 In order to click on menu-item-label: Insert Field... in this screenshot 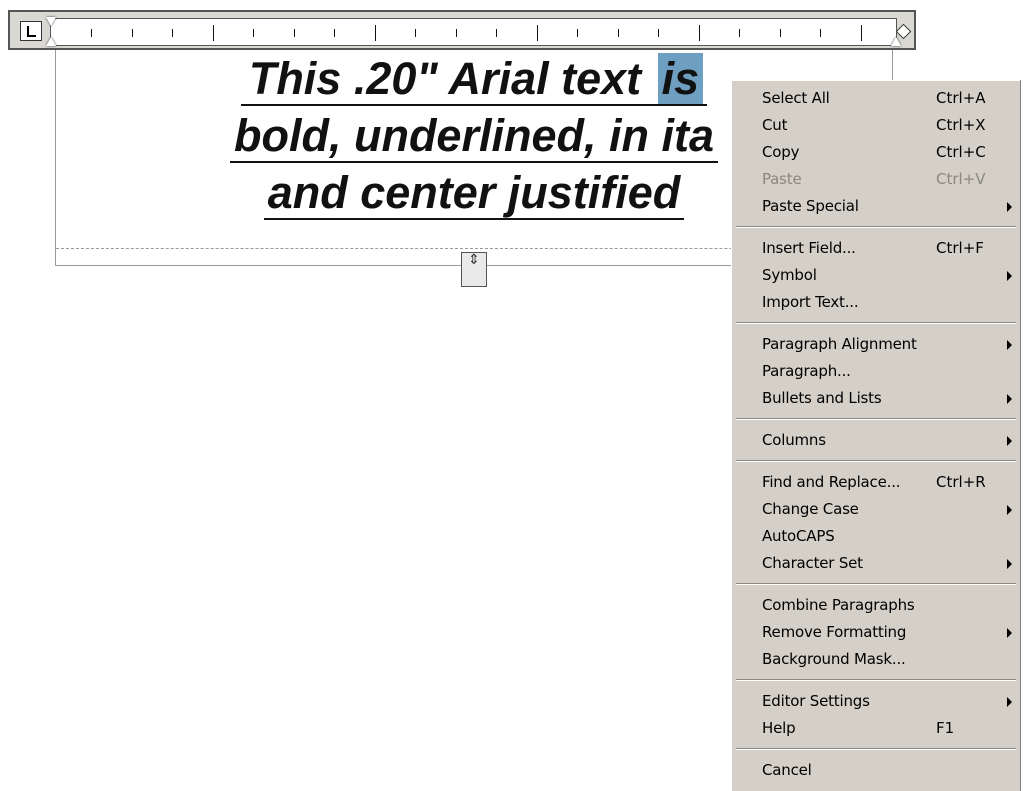, I will do `click(809, 248)`.